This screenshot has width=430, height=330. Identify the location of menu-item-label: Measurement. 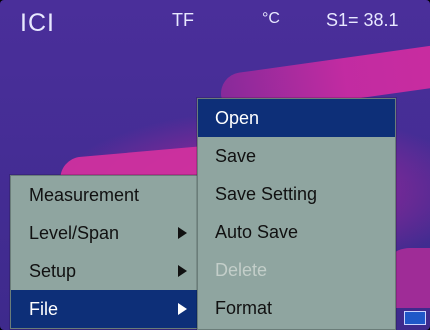
(84, 195).